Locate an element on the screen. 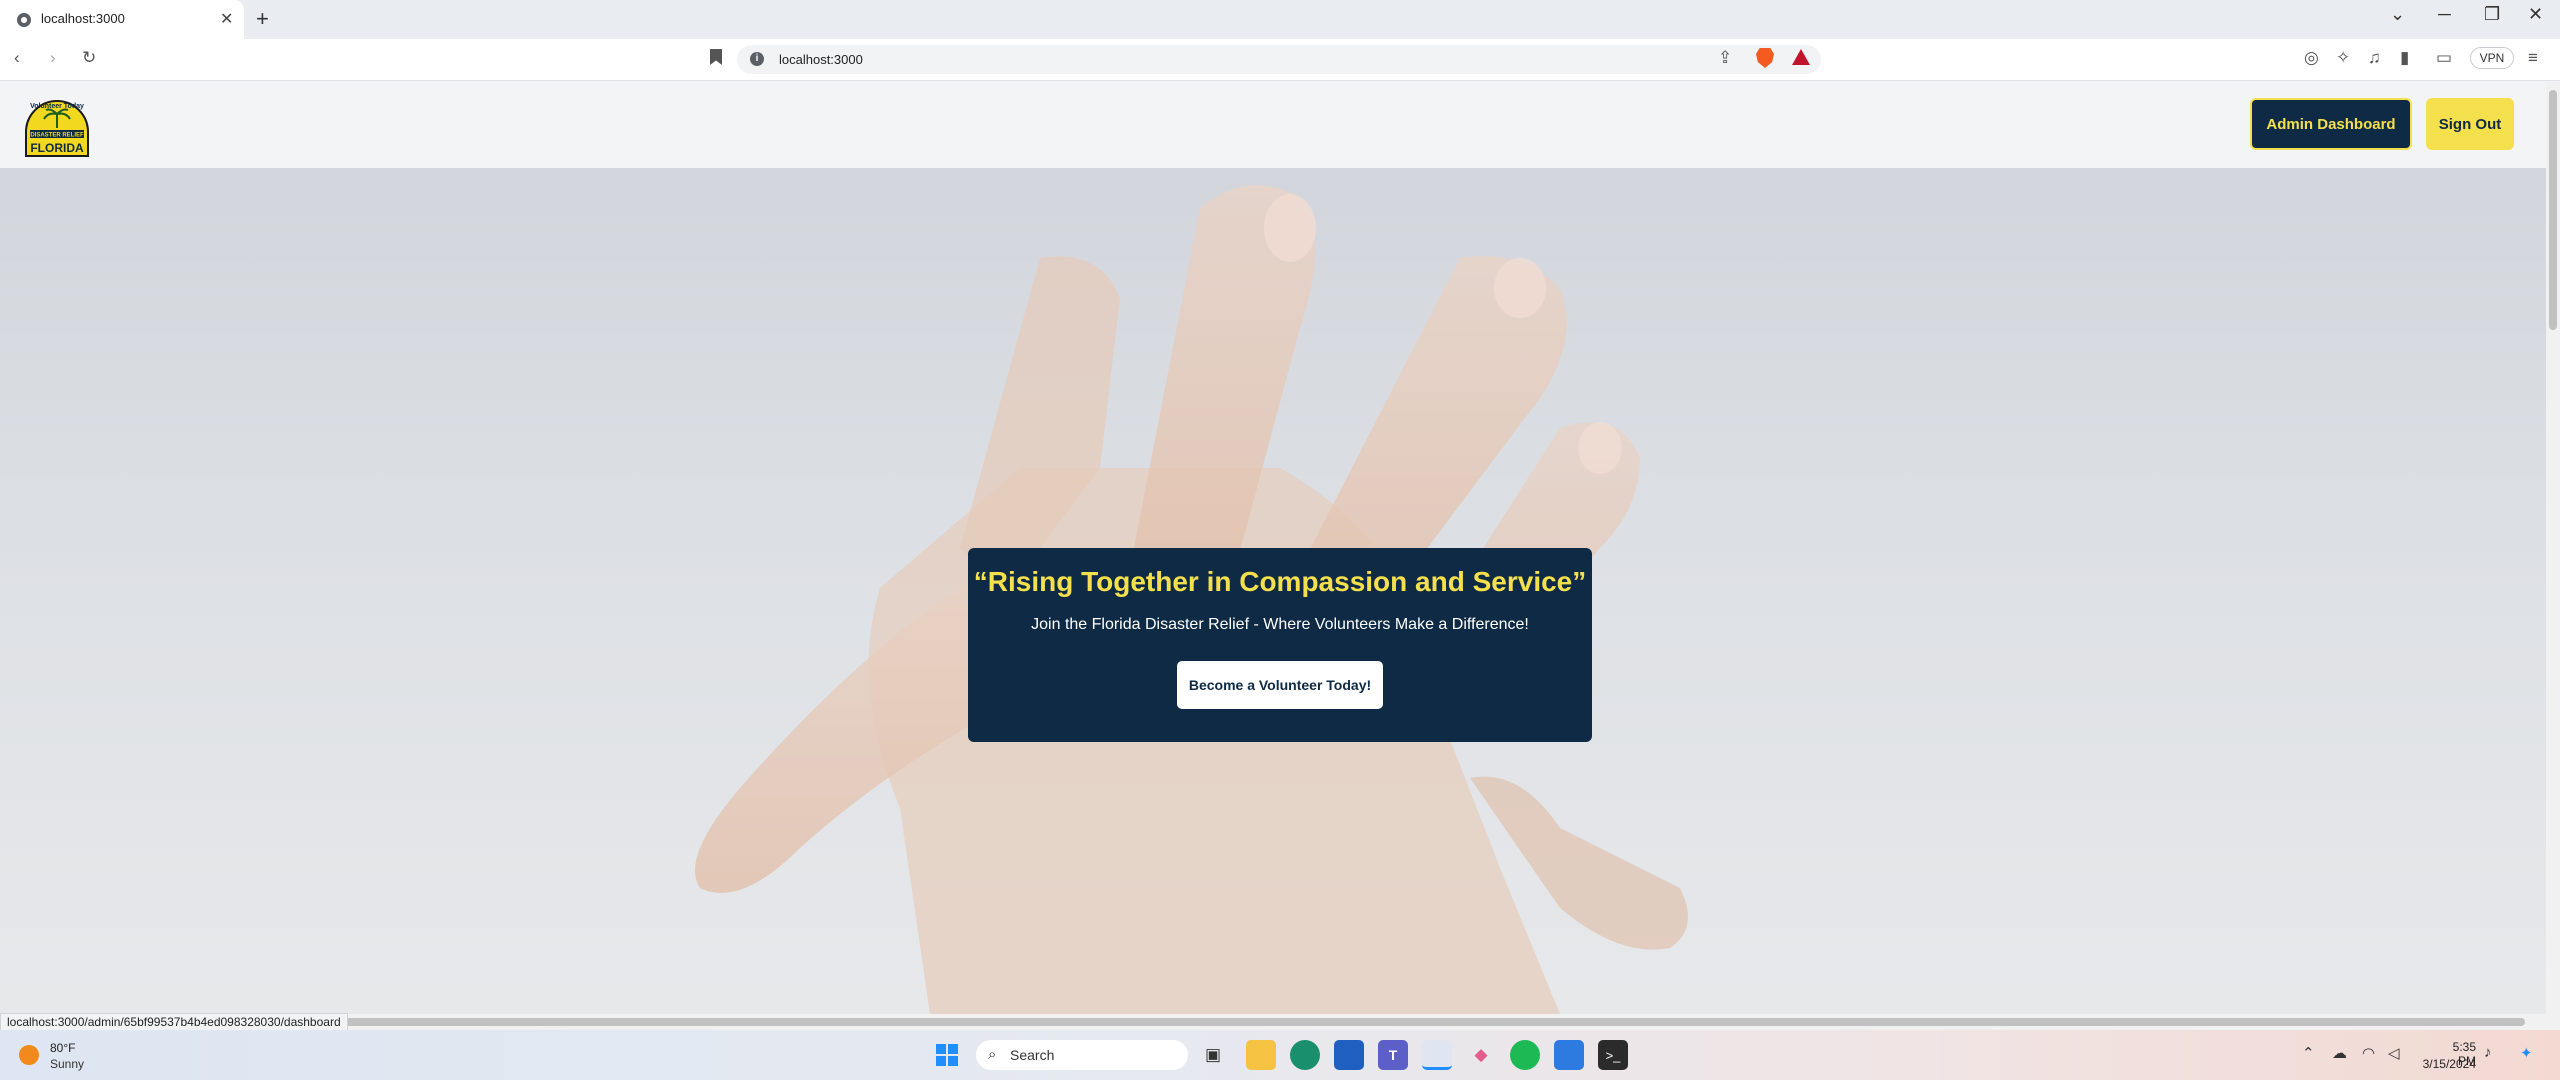  onedrive-icon: ☁ is located at coordinates (2339, 1053).